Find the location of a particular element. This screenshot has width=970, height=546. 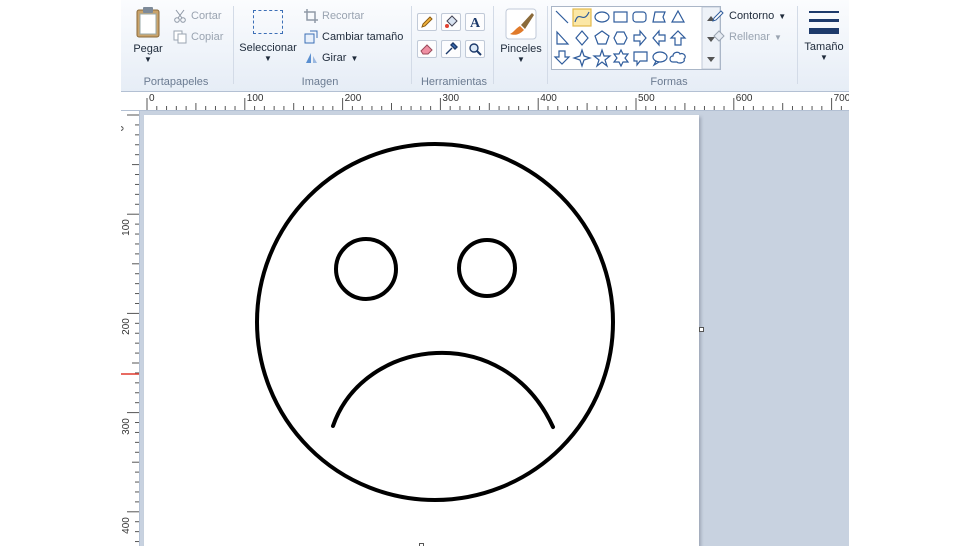

cut-button: Cortar is located at coordinates (197, 16).